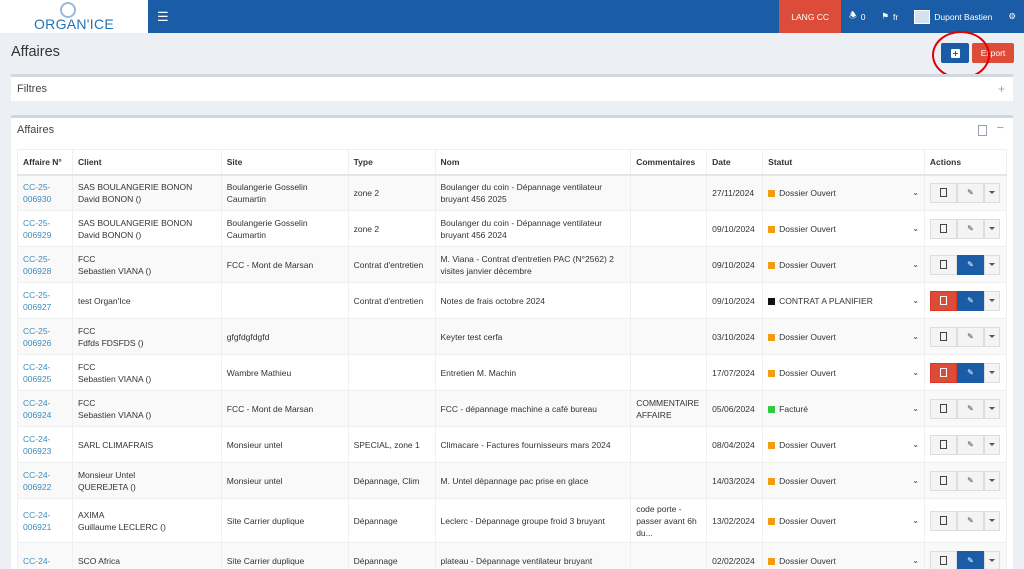 This screenshot has width=1024, height=569. I want to click on col-nom: Nom, so click(533, 162).